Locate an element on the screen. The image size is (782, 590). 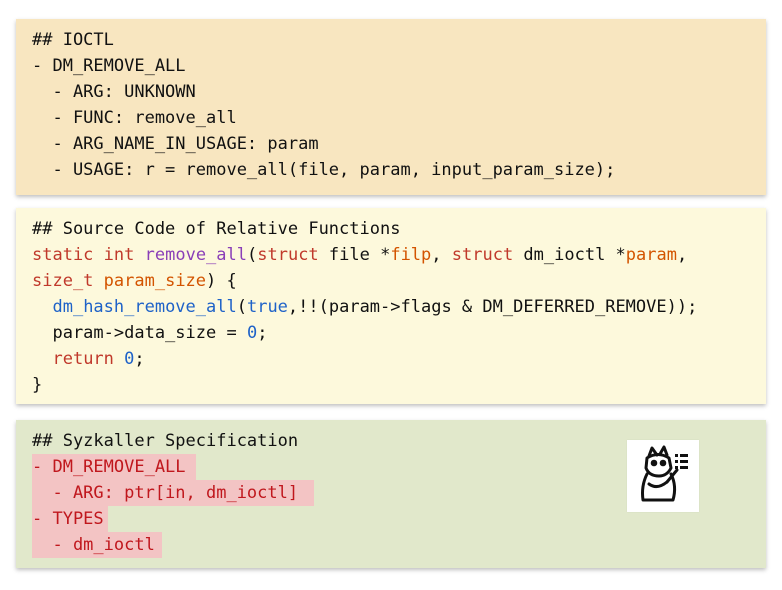
code-line-data-size: param->data_size = 0; is located at coordinates (391, 333).